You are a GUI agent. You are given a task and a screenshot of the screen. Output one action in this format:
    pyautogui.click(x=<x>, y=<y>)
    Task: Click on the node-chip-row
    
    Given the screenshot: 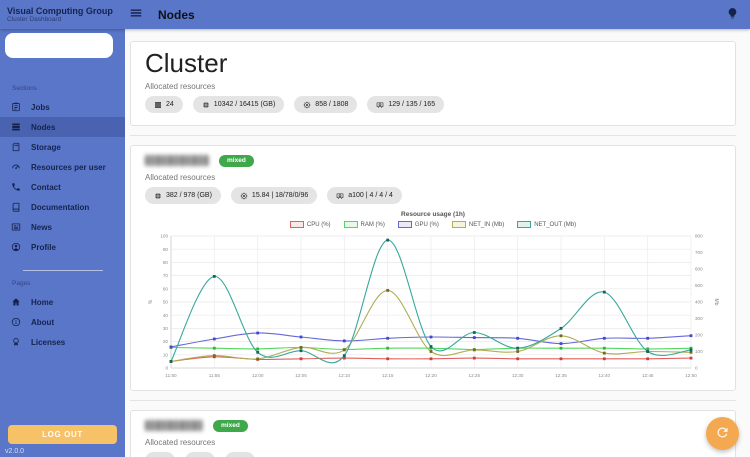 What is the action you would take?
    pyautogui.click(x=433, y=454)
    